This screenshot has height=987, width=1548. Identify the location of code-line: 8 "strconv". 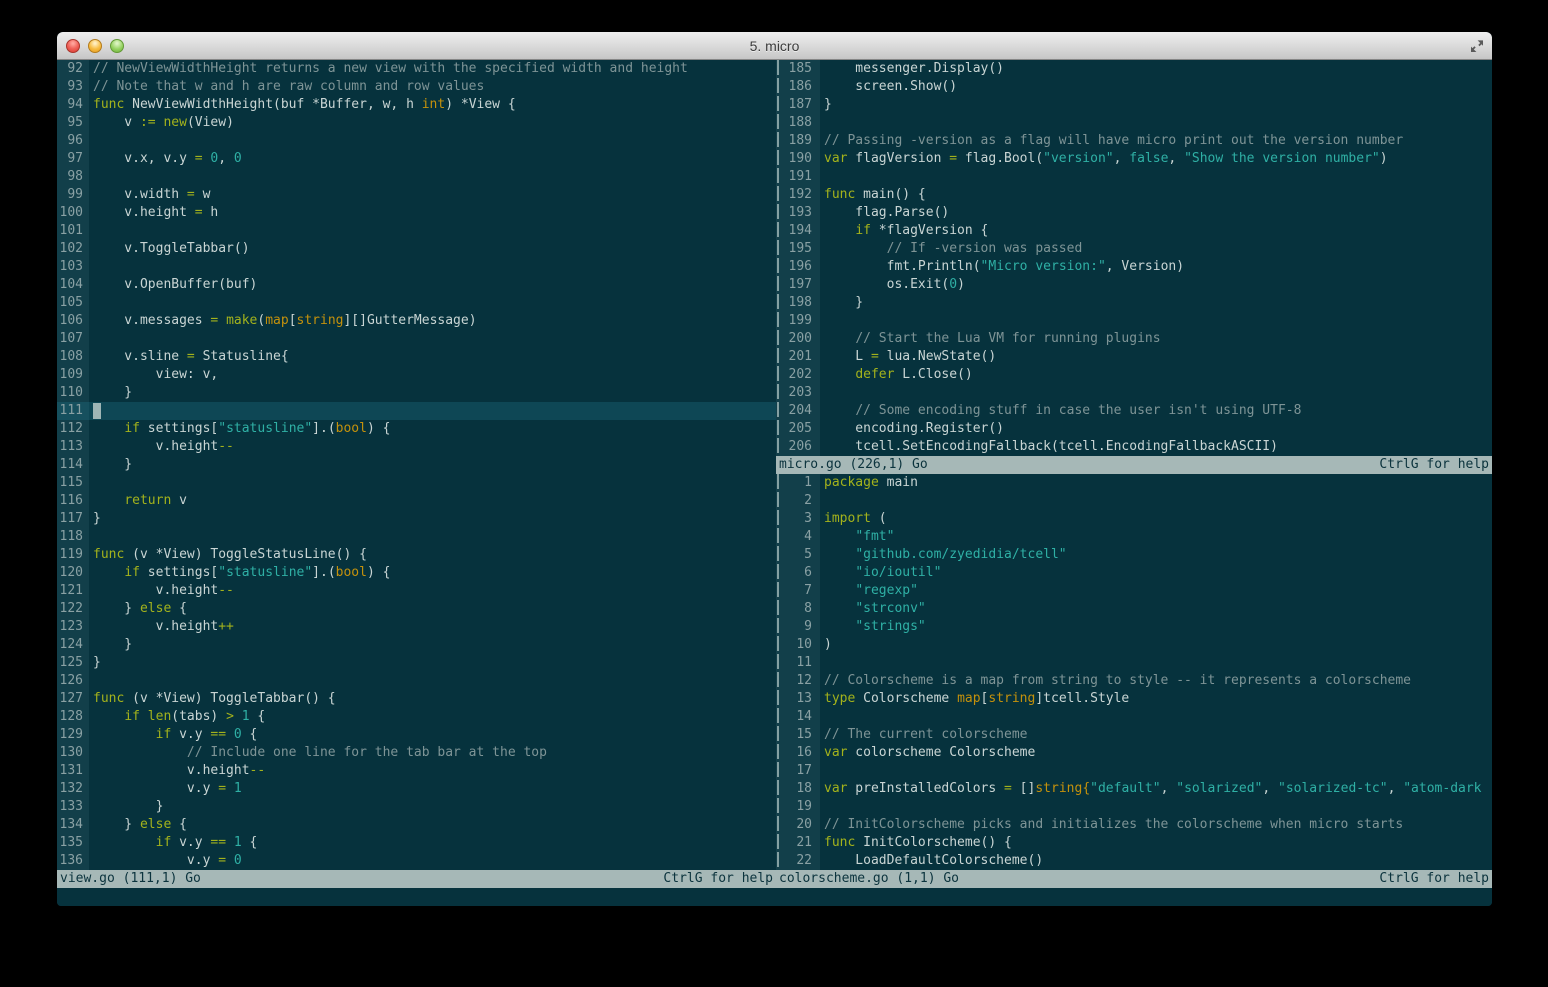
(1134, 609).